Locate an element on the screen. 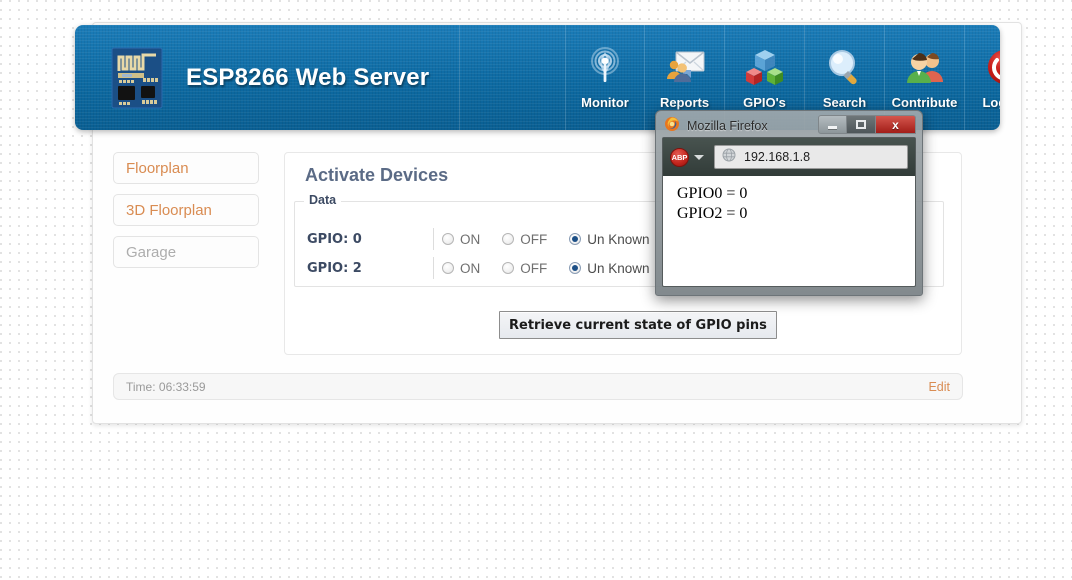  chevron-down-icon is located at coordinates (699, 157).